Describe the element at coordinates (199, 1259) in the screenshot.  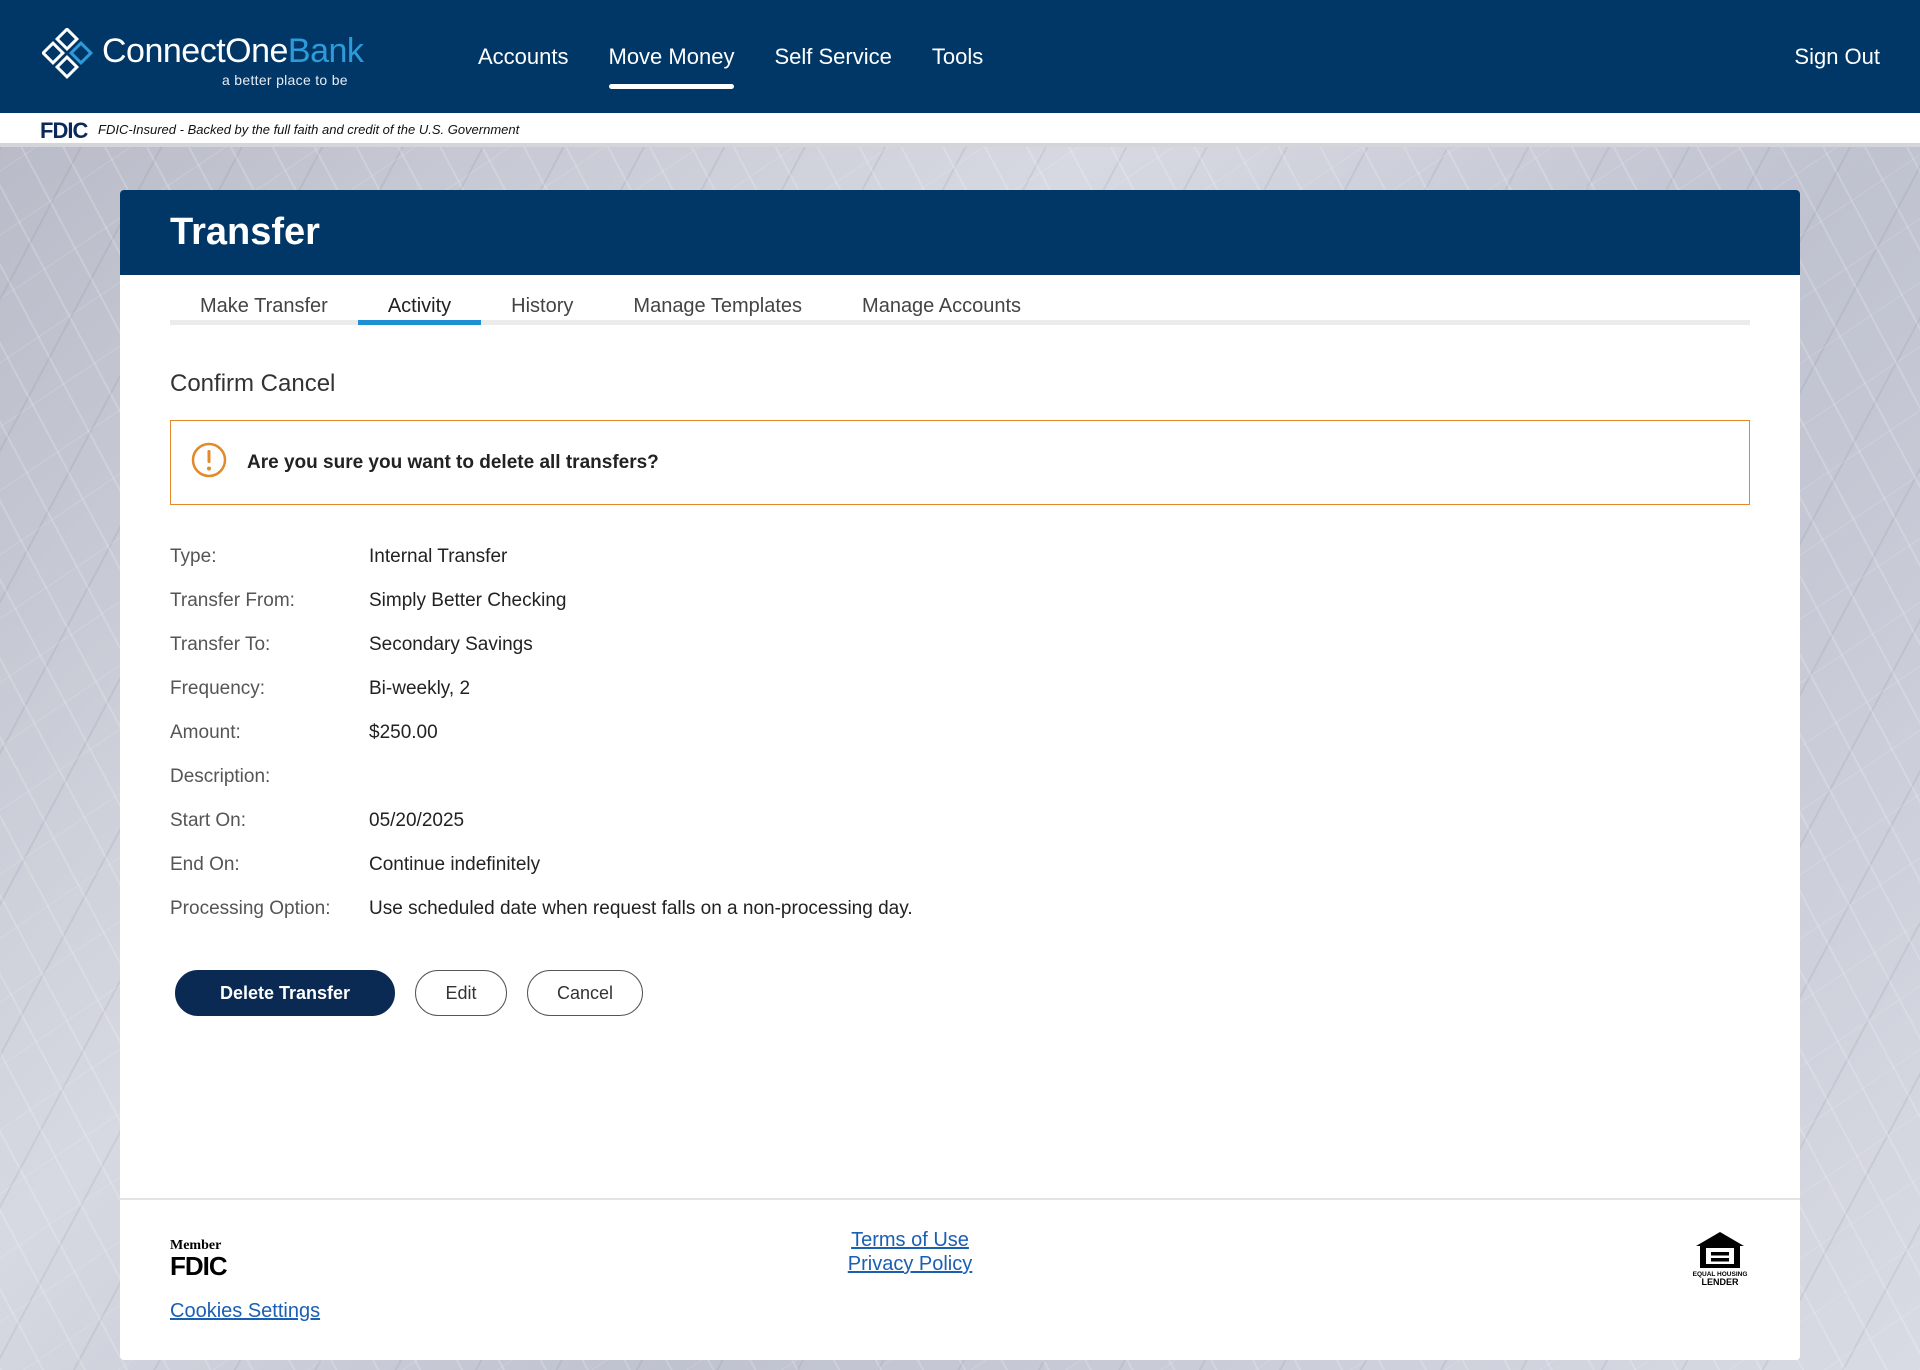
I see `member-fdic-logo: Member FDIC` at that location.